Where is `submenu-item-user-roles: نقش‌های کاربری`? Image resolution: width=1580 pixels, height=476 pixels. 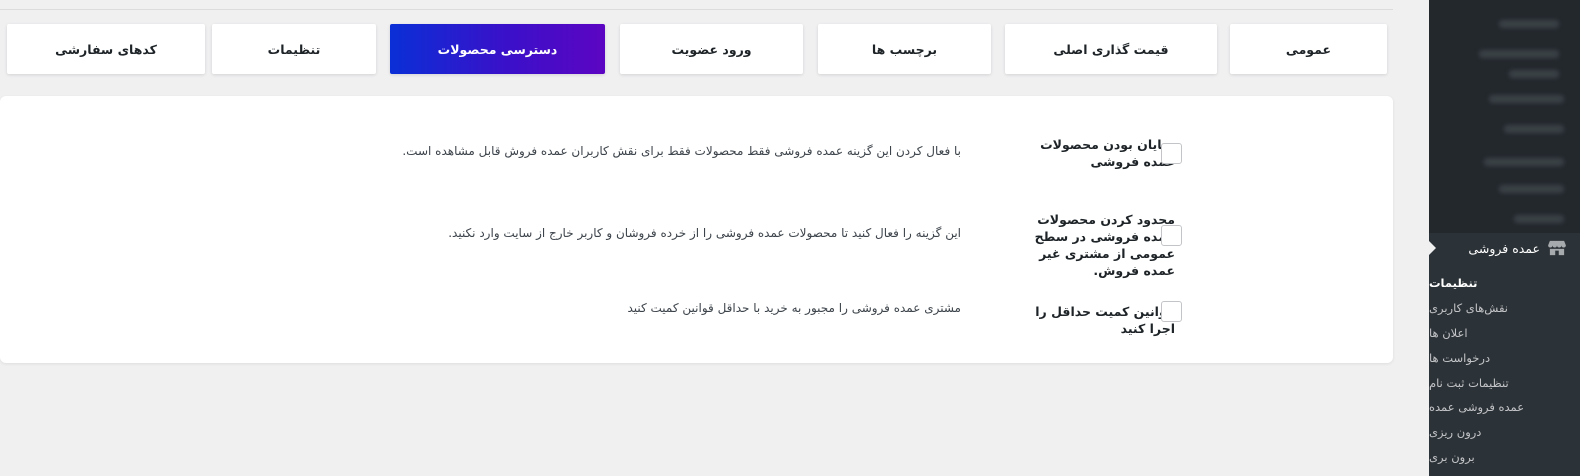
submenu-item-user-roles: نقش‌های کاربری is located at coordinates (1504, 308).